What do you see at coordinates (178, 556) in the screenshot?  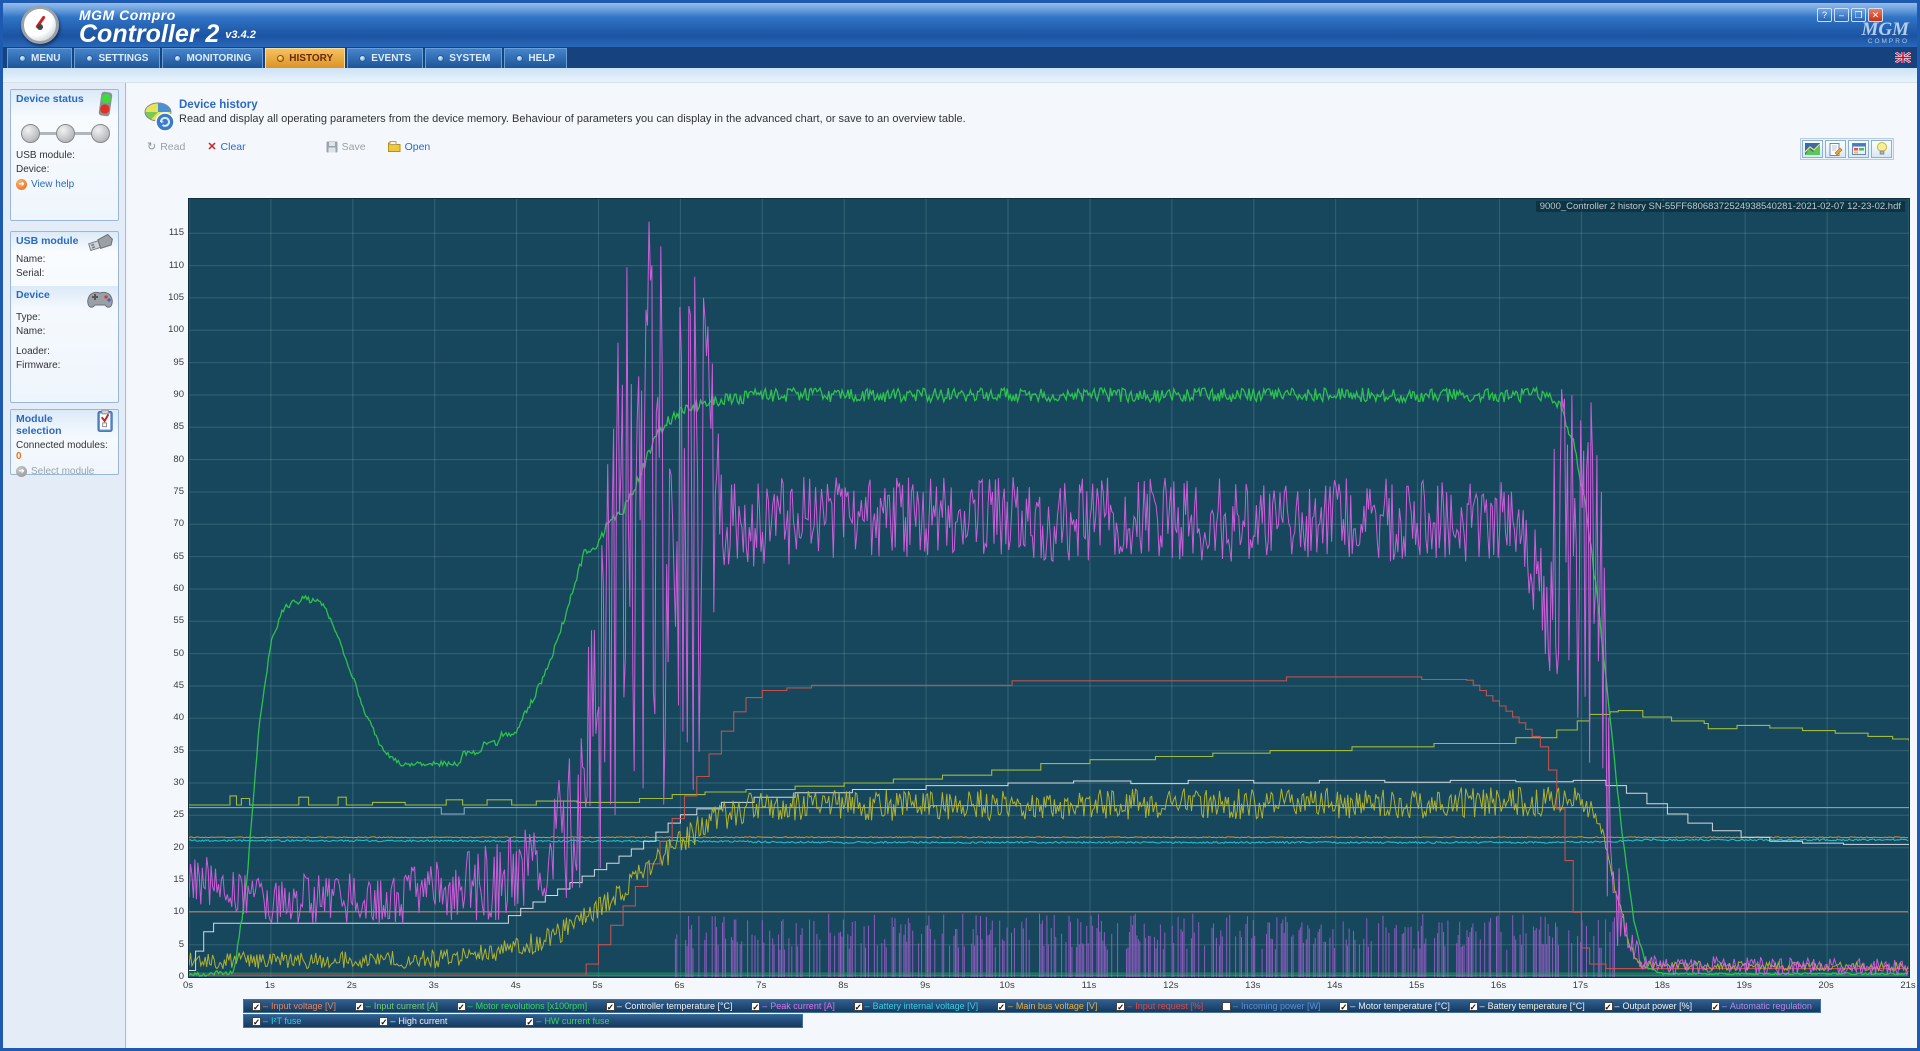 I see `y-axis-tick-label: 65` at bounding box center [178, 556].